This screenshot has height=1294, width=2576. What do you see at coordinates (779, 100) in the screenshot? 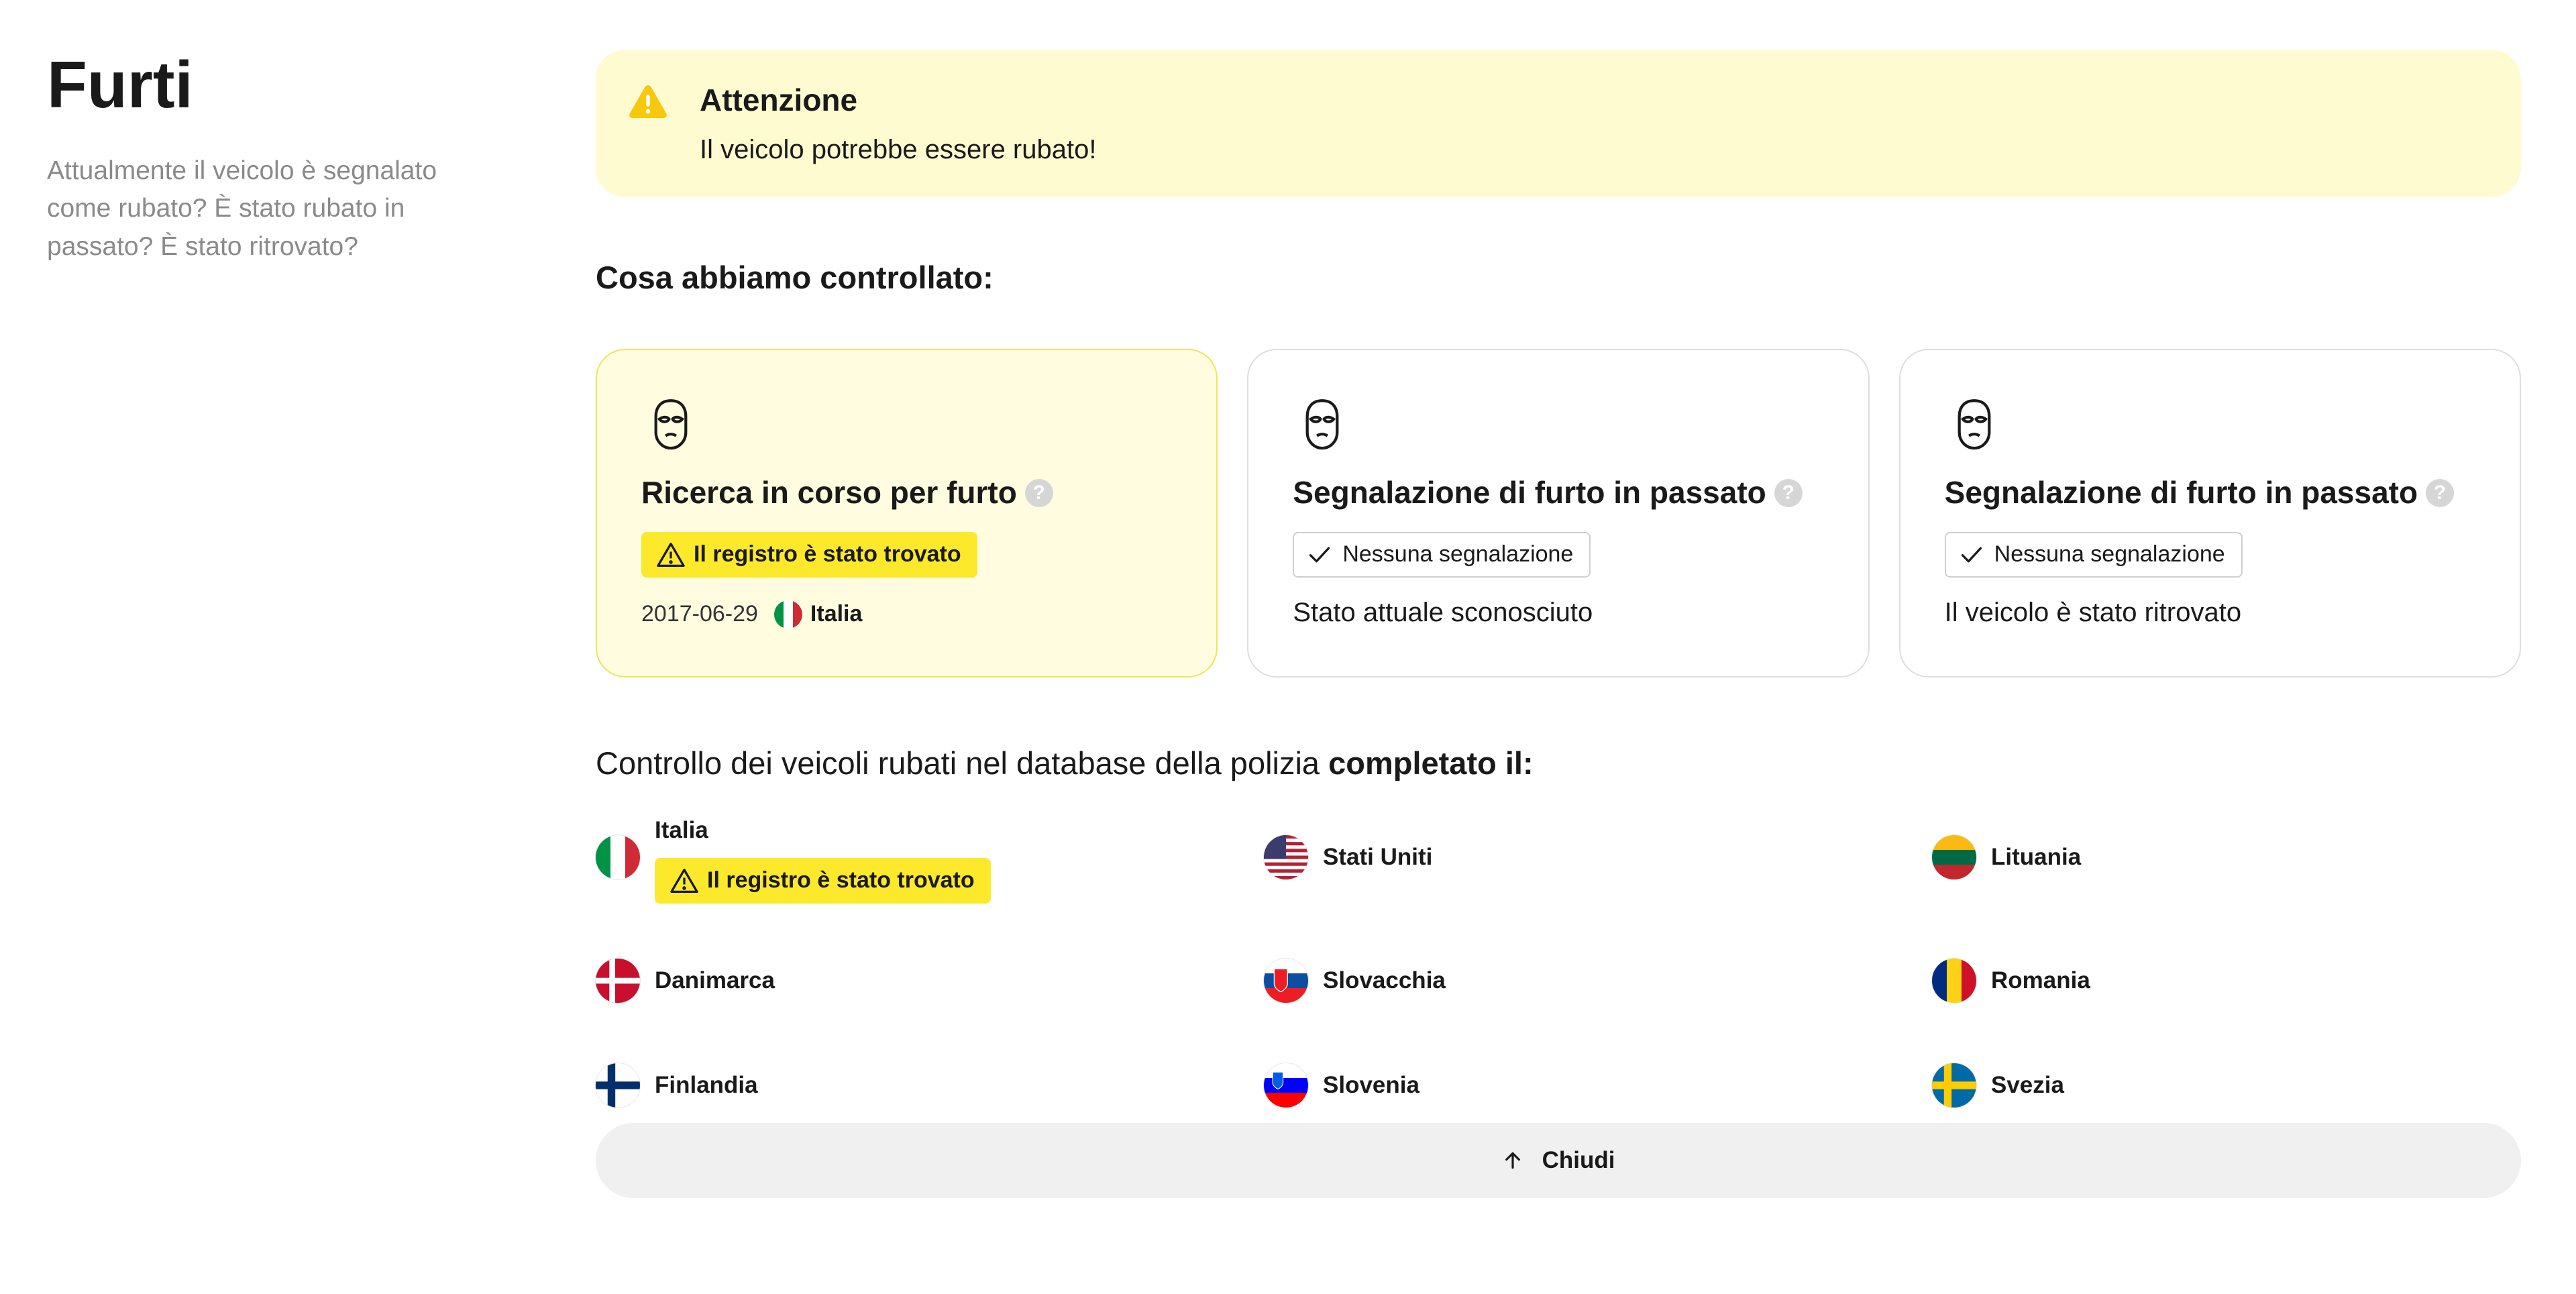
I see `alert-title: Attenzione` at bounding box center [779, 100].